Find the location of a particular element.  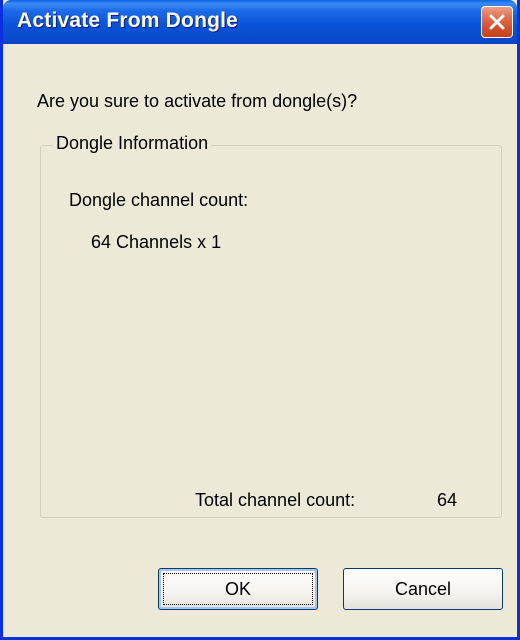

confirmation-prompt: Are you sure to activate from dongle(s)? is located at coordinates (197, 101).